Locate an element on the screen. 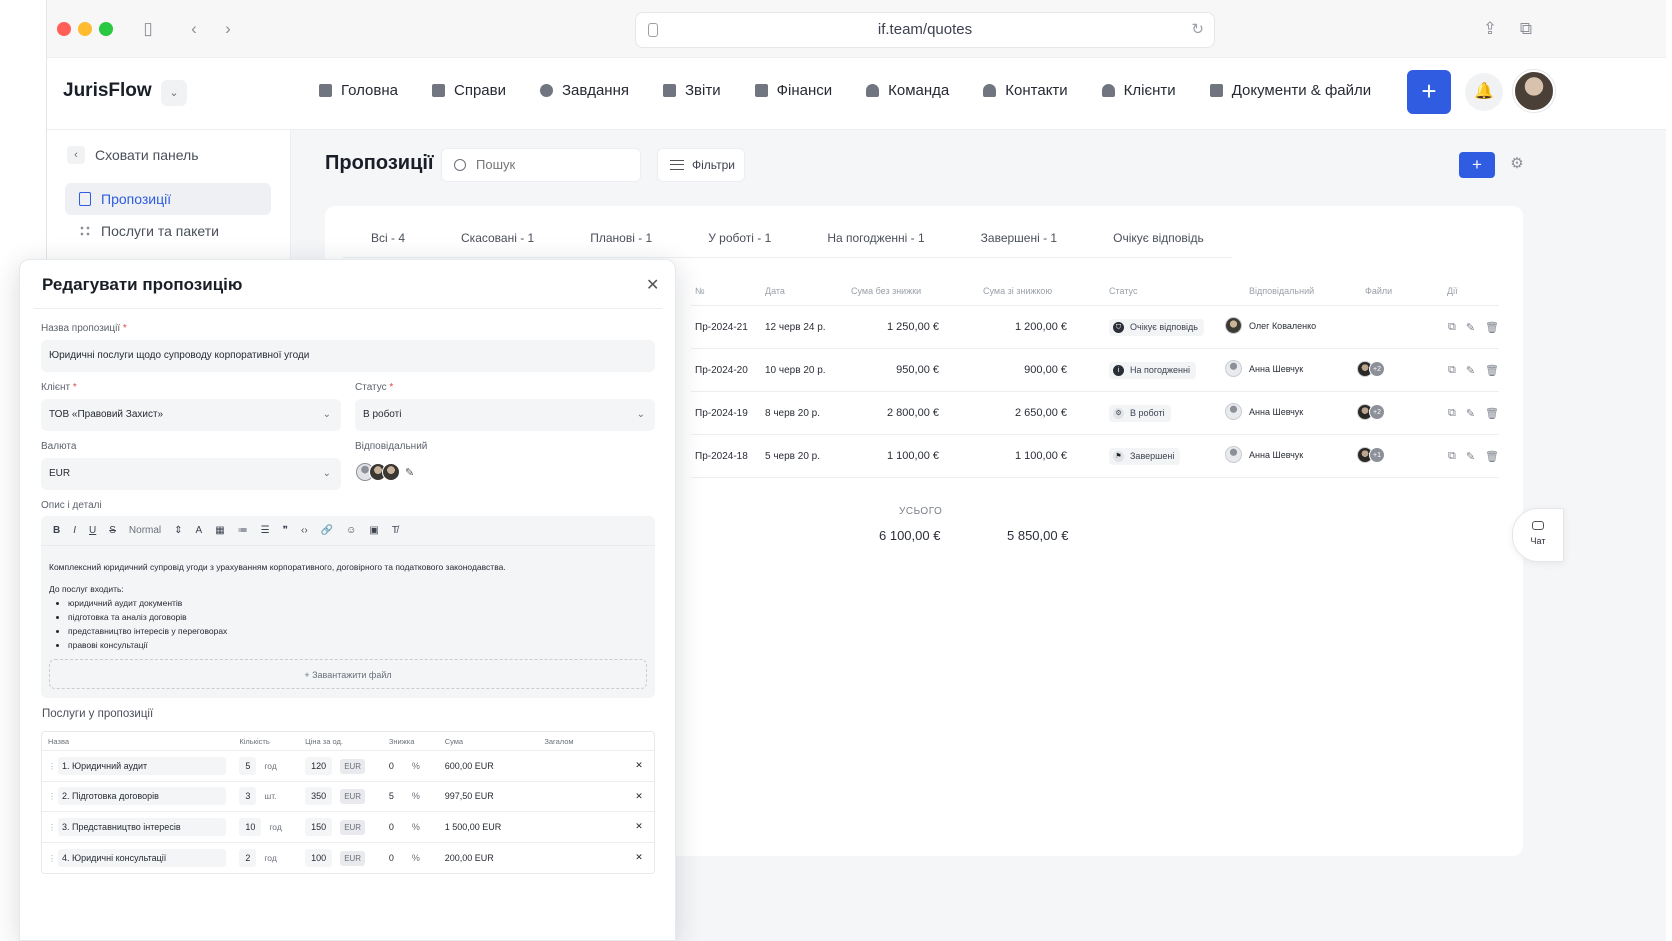  highlight-icon: ▦ is located at coordinates (219, 530).